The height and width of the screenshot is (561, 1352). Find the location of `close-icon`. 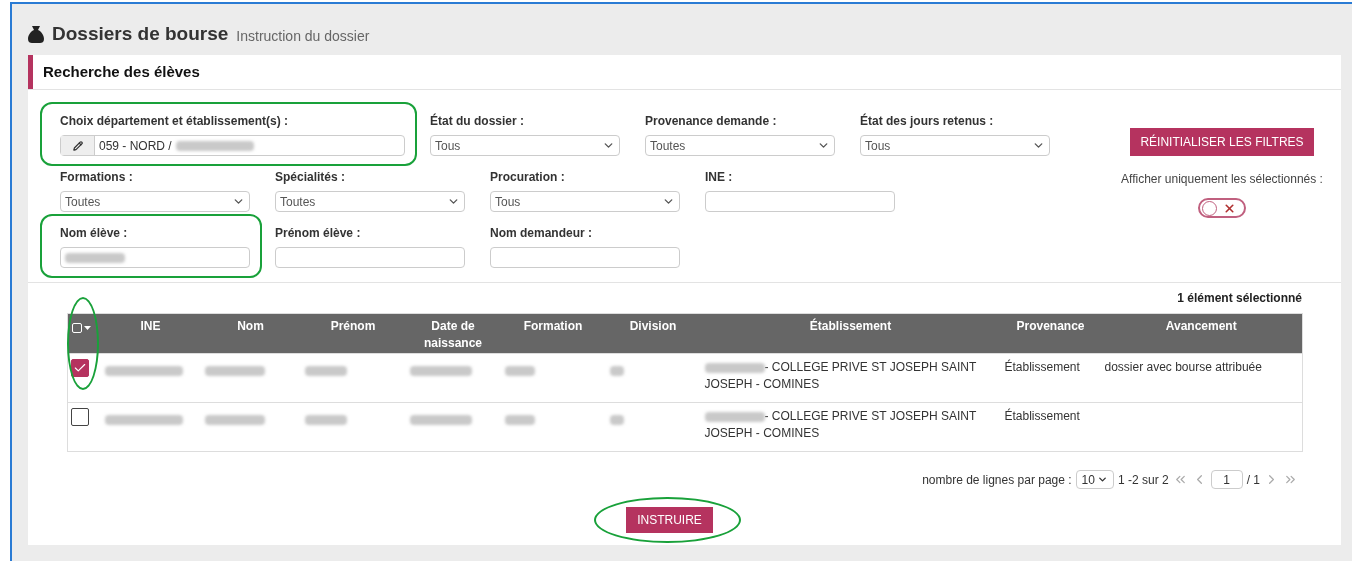

close-icon is located at coordinates (1229, 208).